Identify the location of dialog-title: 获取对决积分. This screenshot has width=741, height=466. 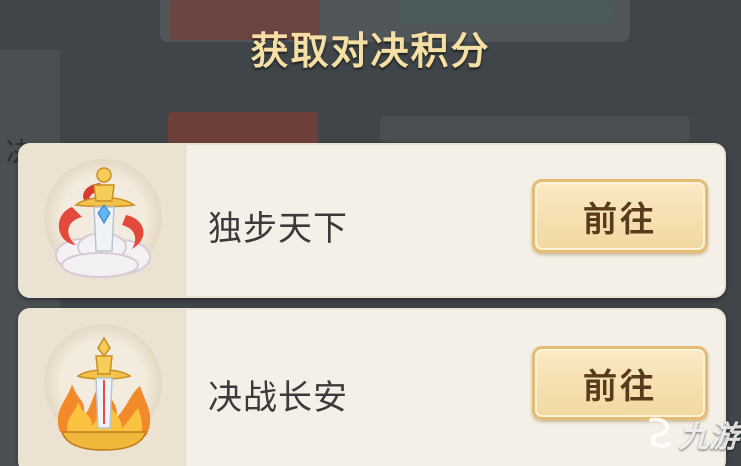
(370, 51).